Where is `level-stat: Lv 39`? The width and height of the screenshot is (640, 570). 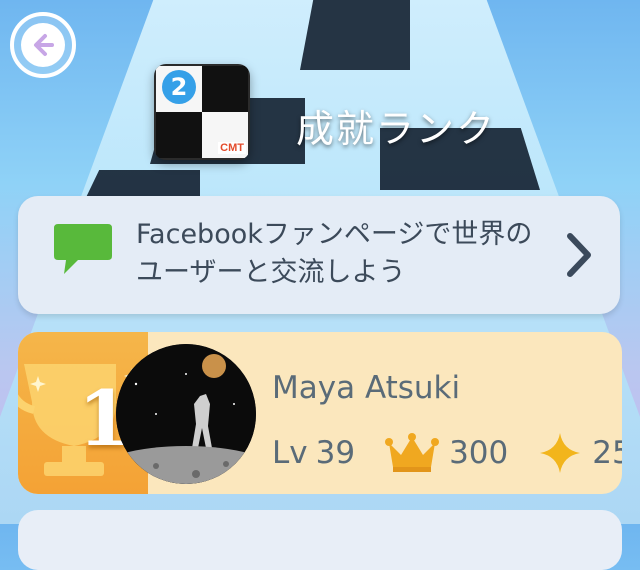
level-stat: Lv 39 is located at coordinates (313, 453).